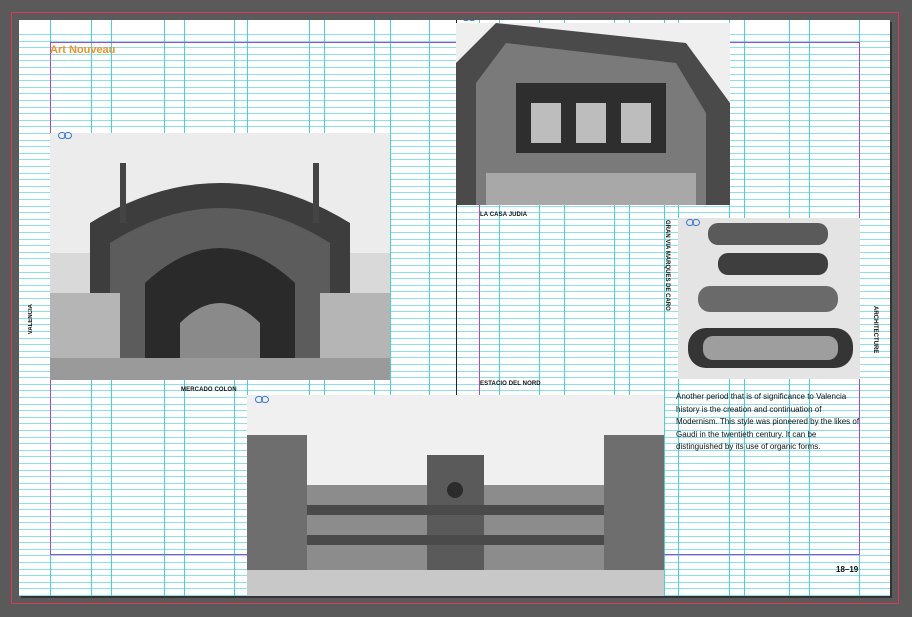 The image size is (912, 617). What do you see at coordinates (503, 215) in the screenshot?
I see `caption-la-casa-judia: LA CASA JUDIA` at bounding box center [503, 215].